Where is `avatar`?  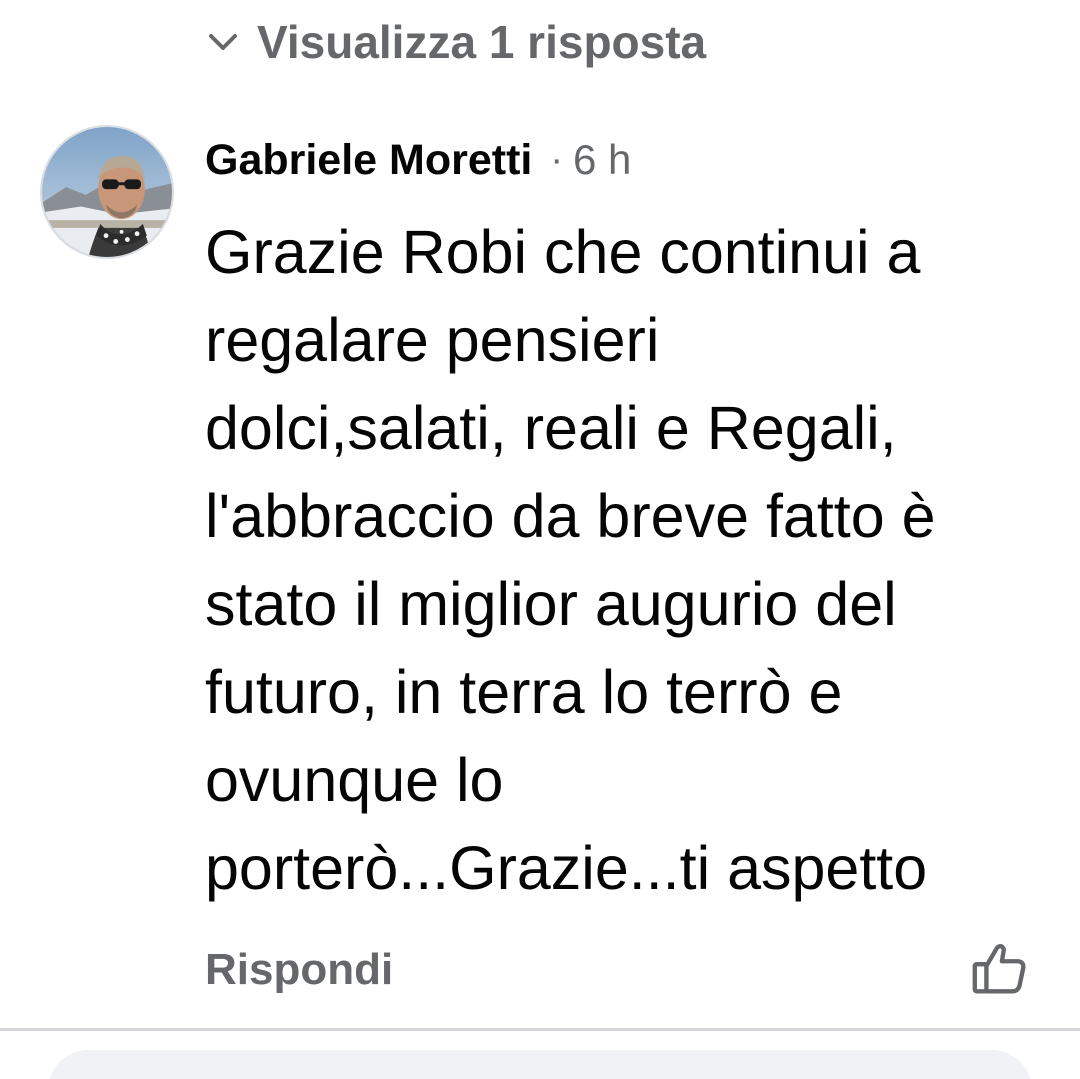 avatar is located at coordinates (107, 192).